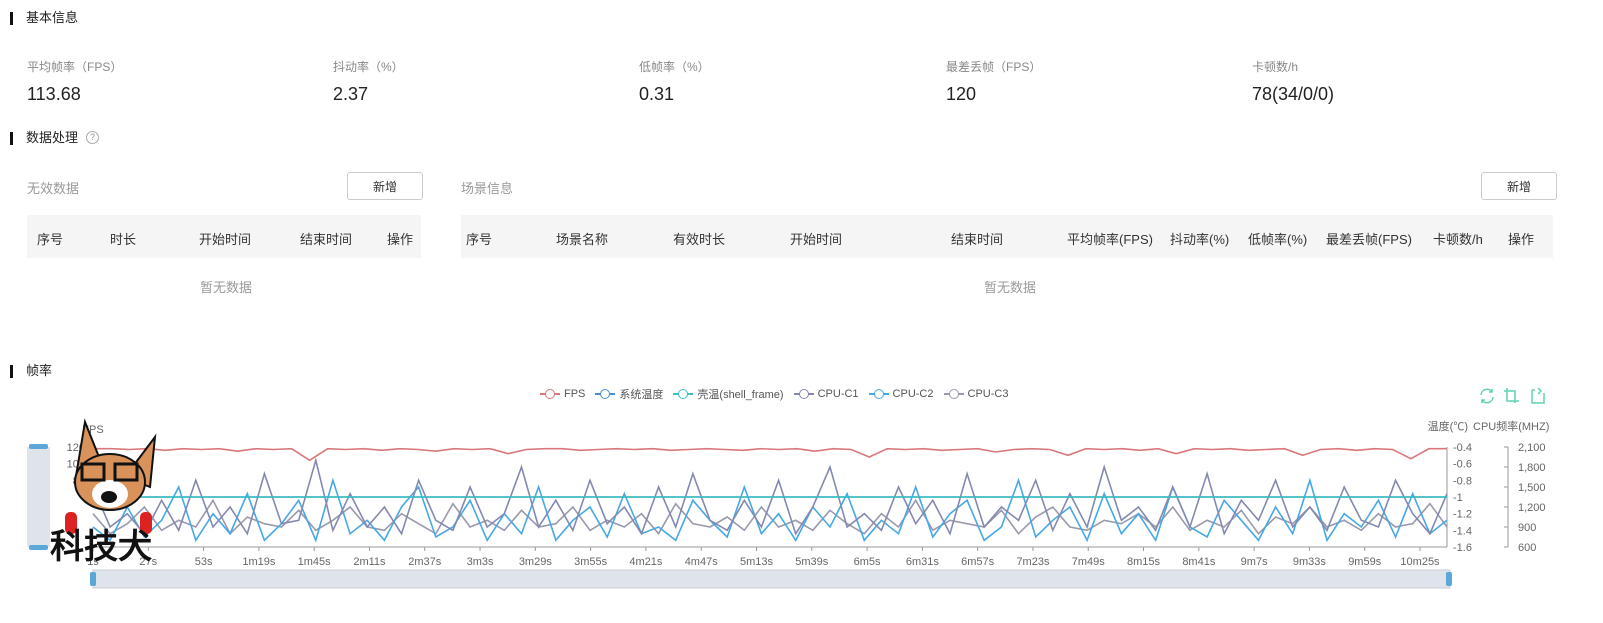 This screenshot has width=1603, height=623. What do you see at coordinates (93, 579) in the screenshot?
I see `horizontal-zoom-handle-left` at bounding box center [93, 579].